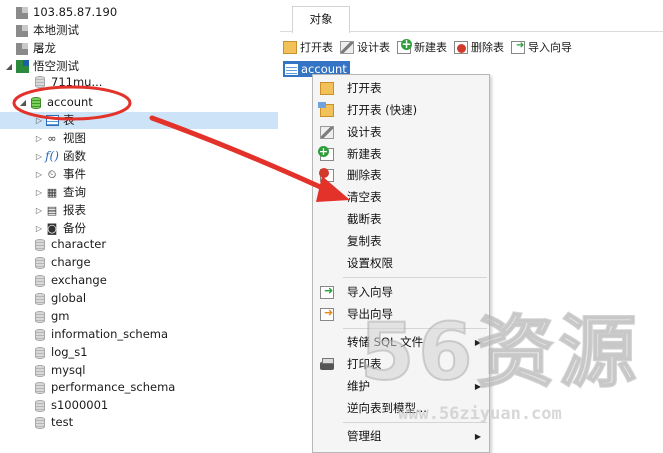 This screenshot has width=663, height=453. What do you see at coordinates (56, 262) in the screenshot?
I see `tree-database: charge` at bounding box center [56, 262].